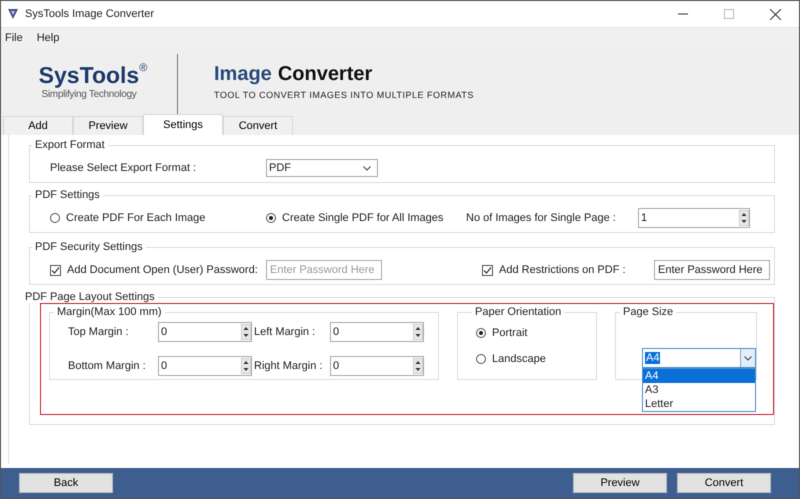 The image size is (800, 499). Describe the element at coordinates (158, 270) in the screenshot. I see `checkbox-option: Add Document Open (User) Password:` at that location.